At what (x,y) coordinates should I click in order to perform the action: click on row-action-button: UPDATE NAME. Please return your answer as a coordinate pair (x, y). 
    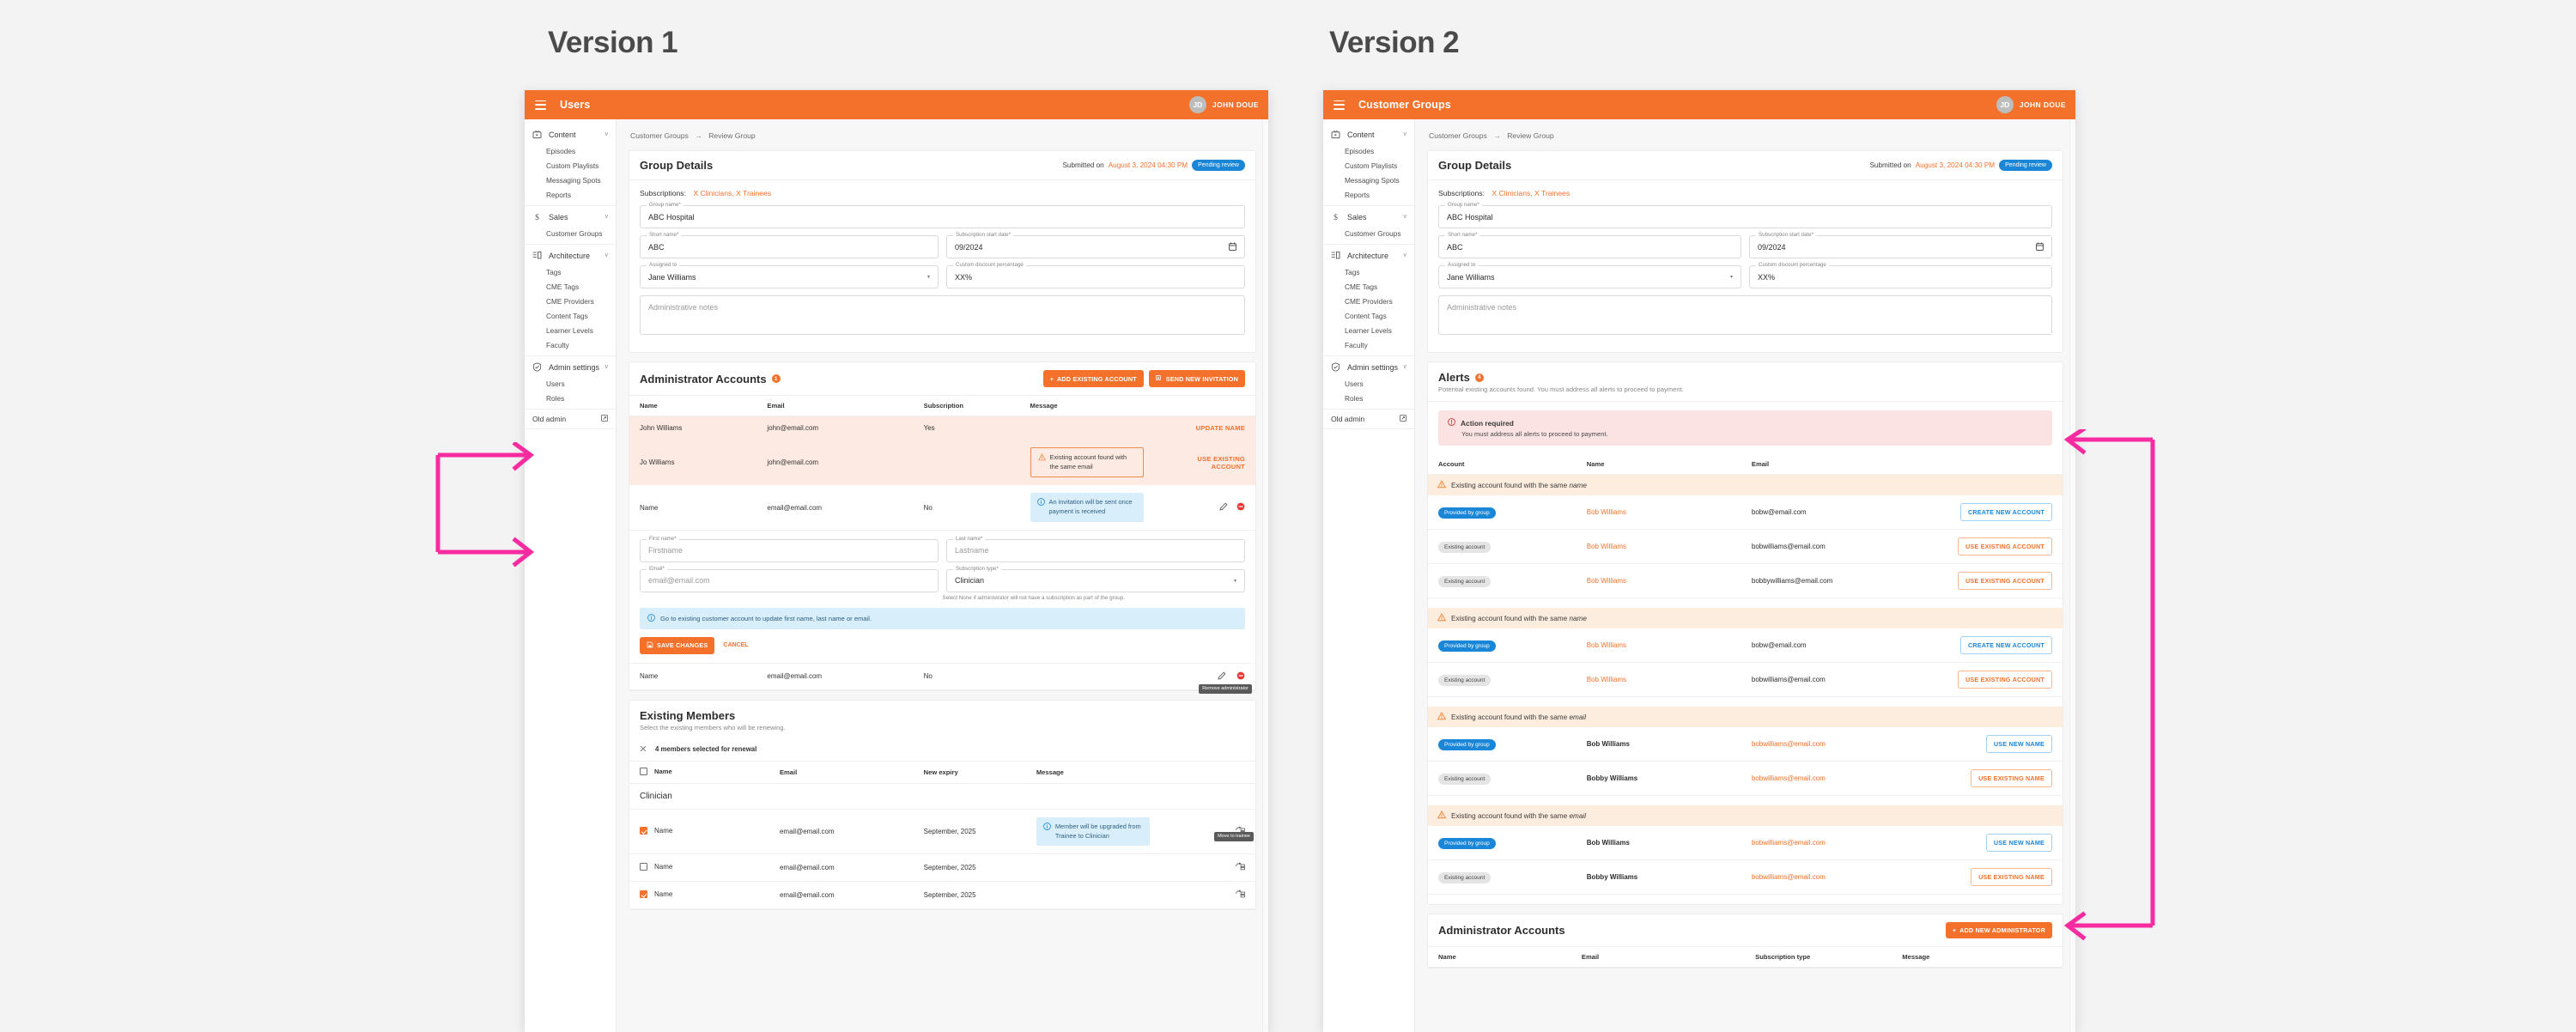
    Looking at the image, I should click on (1221, 428).